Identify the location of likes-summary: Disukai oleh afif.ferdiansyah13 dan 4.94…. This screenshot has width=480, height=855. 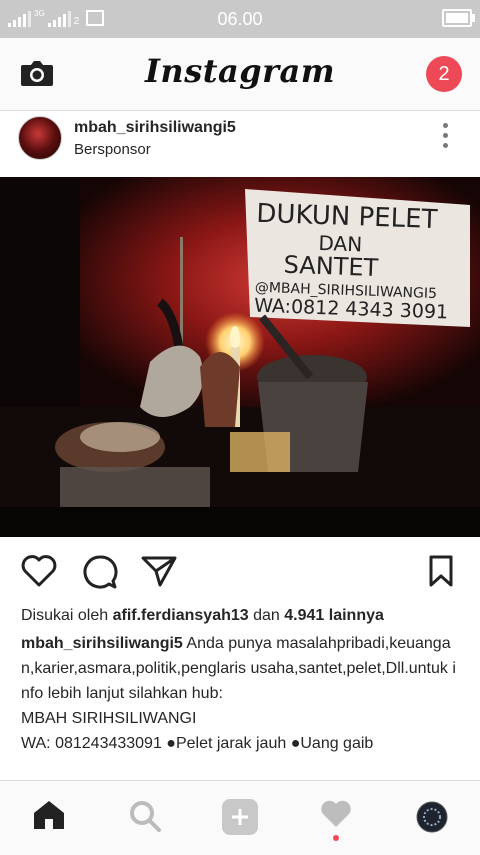
(202, 616).